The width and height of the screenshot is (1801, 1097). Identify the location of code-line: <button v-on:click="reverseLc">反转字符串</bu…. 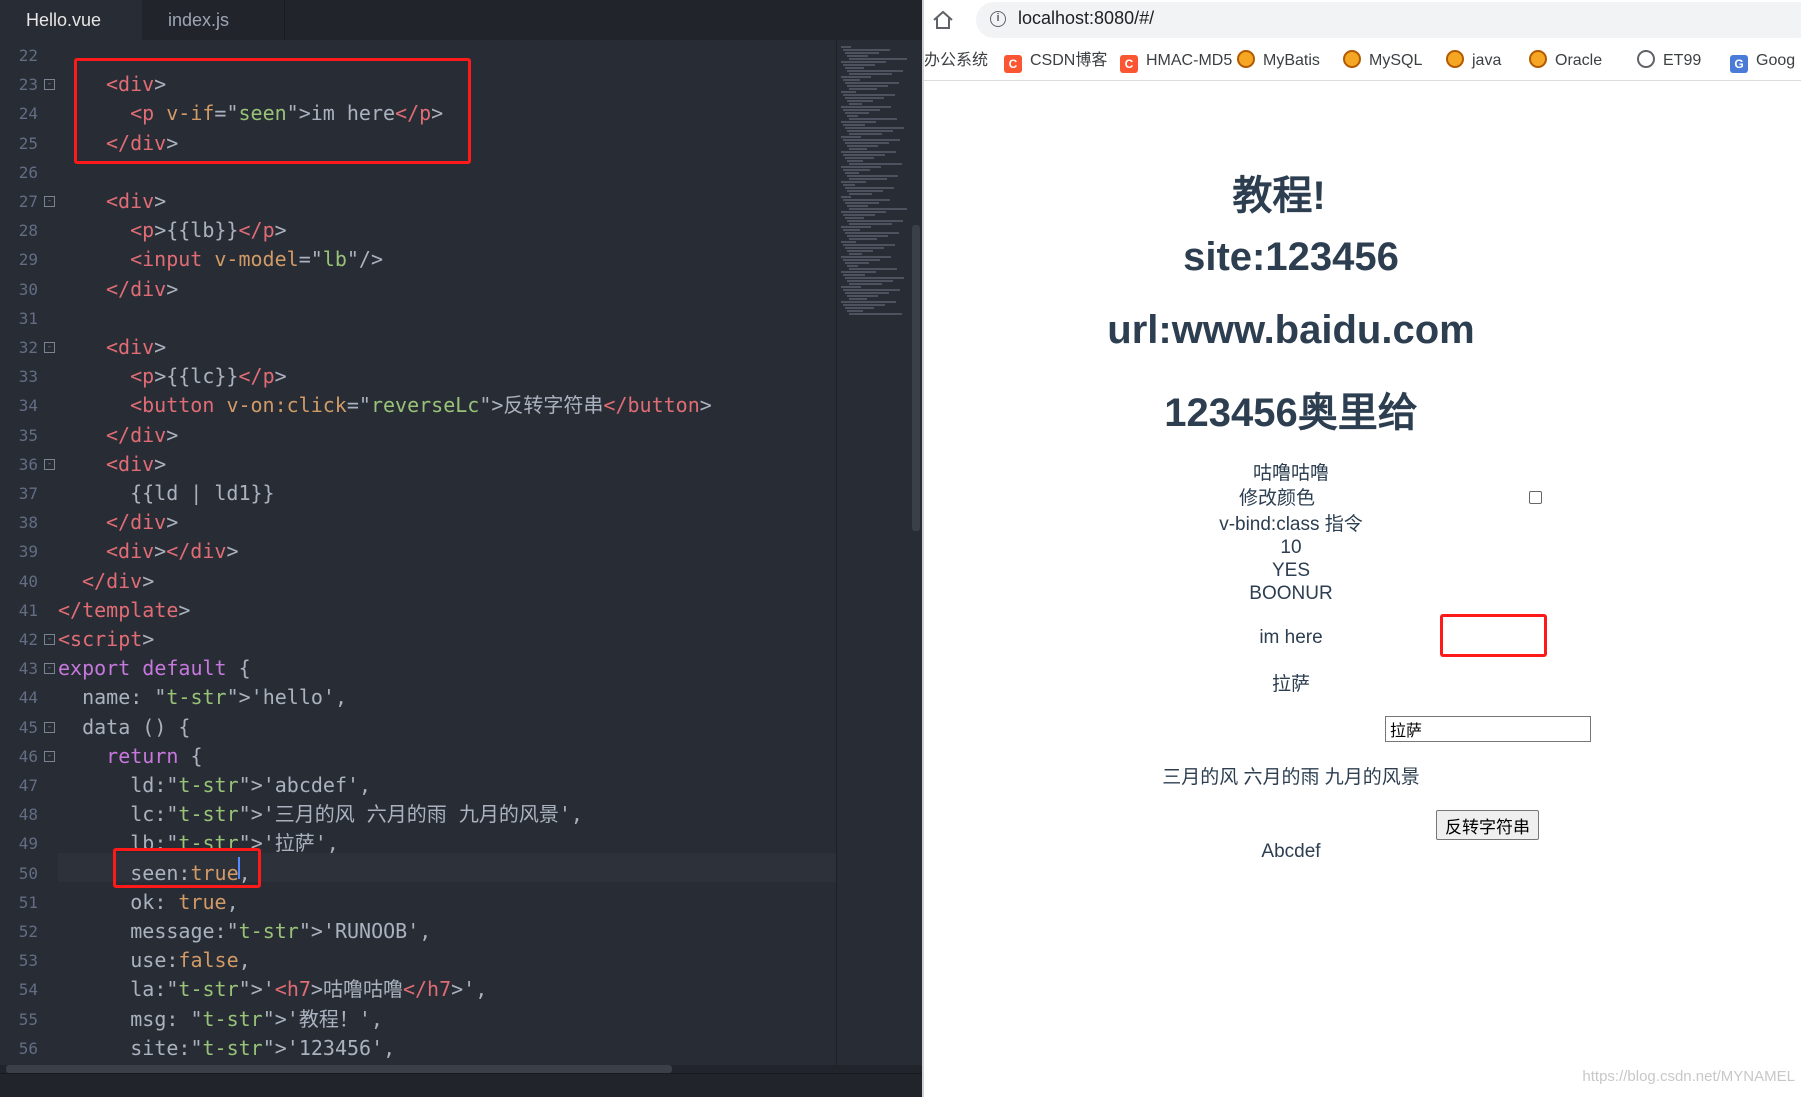
(421, 405).